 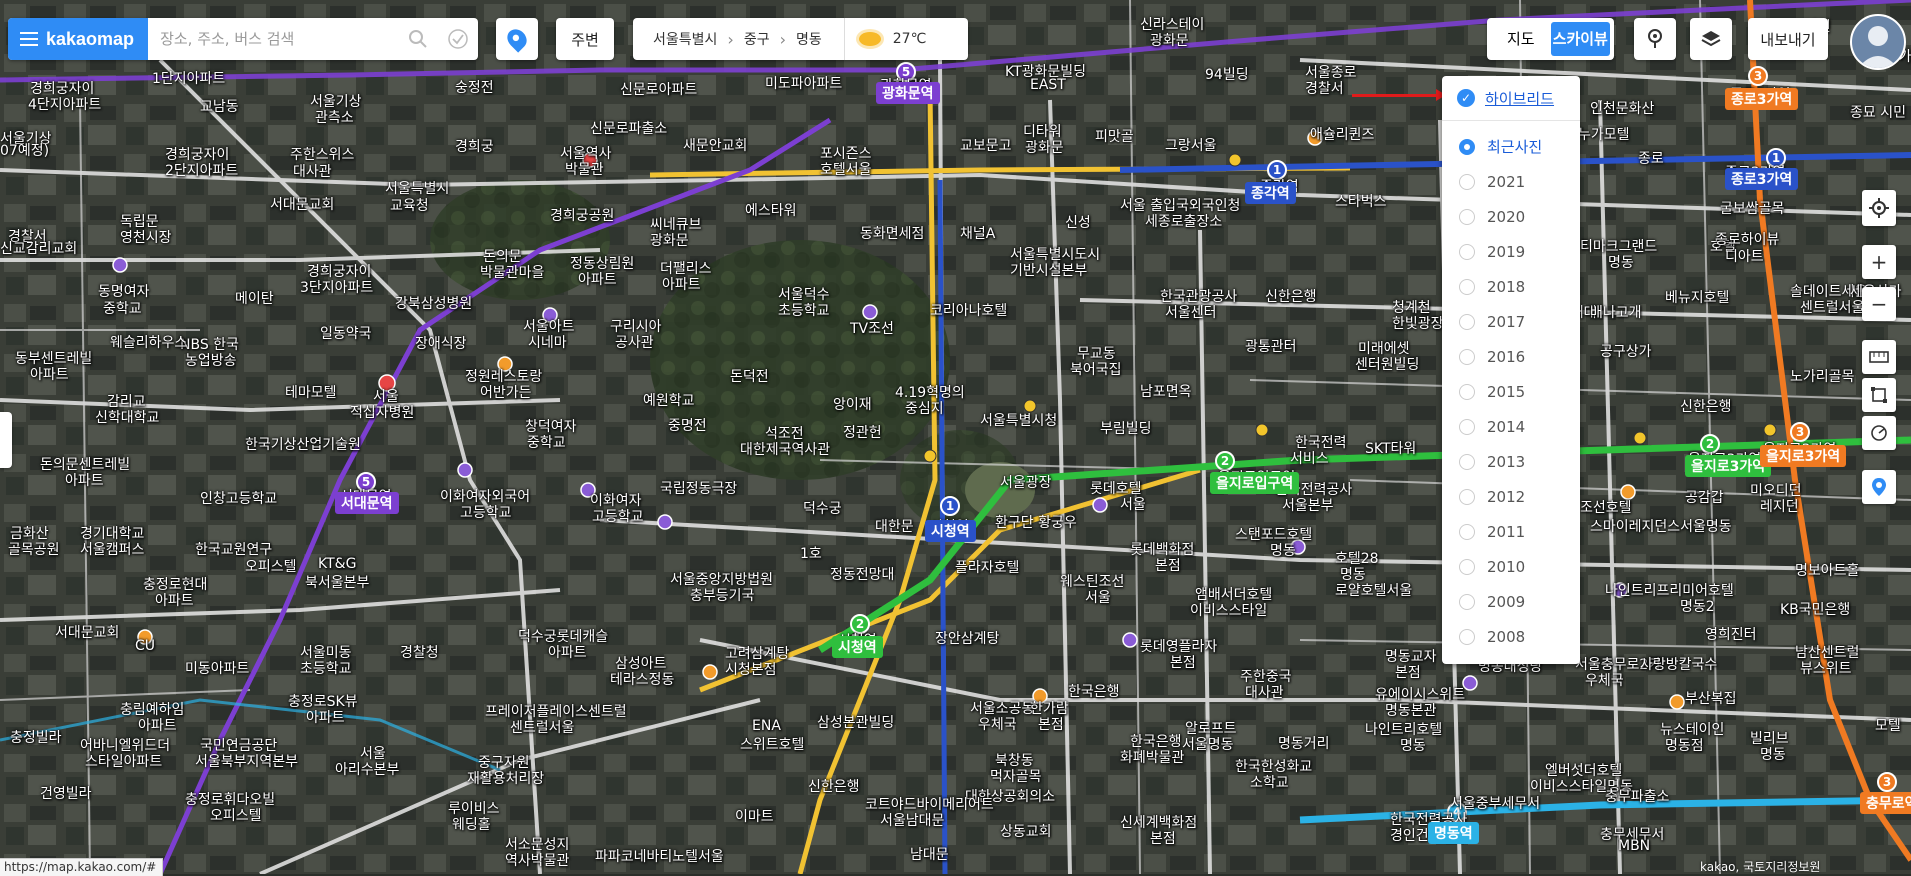 What do you see at coordinates (1511, 566) in the screenshot?
I see `year-option-2010: 2010` at bounding box center [1511, 566].